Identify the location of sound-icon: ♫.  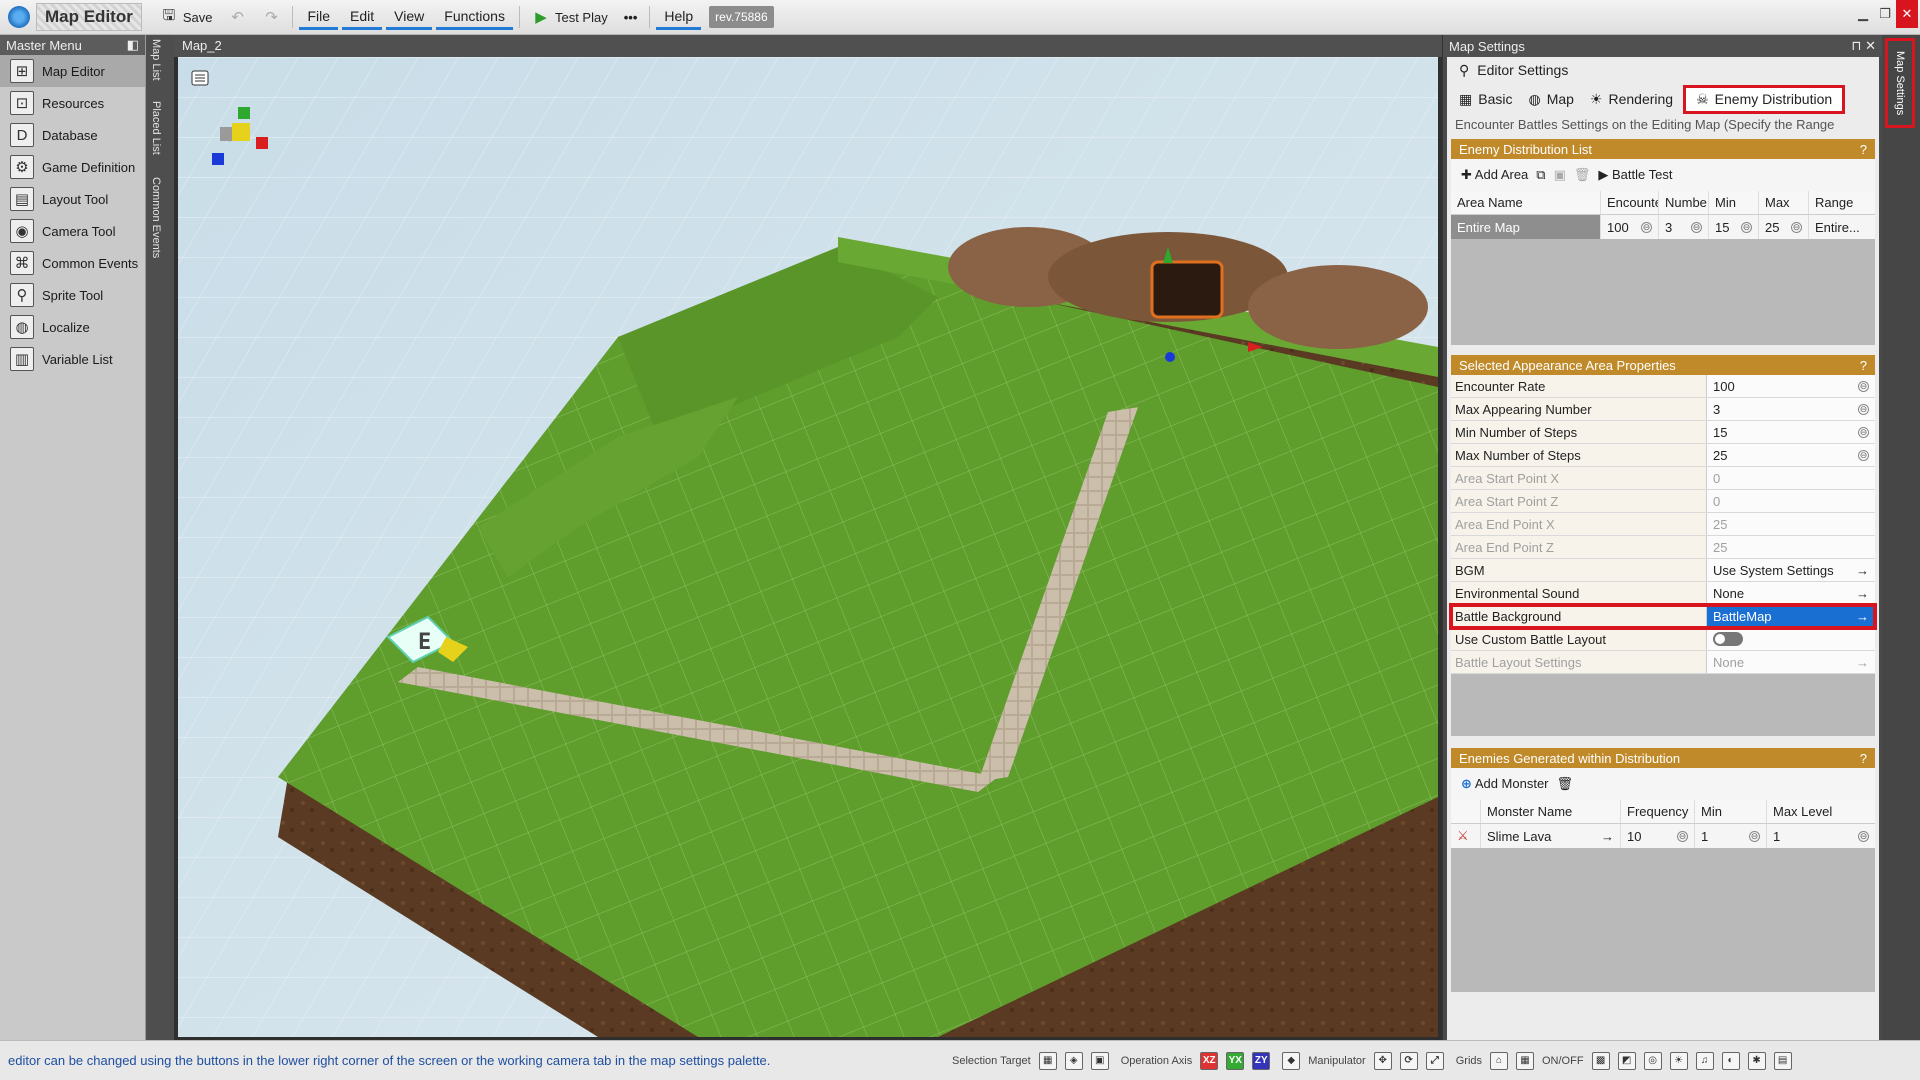
(1704, 1060).